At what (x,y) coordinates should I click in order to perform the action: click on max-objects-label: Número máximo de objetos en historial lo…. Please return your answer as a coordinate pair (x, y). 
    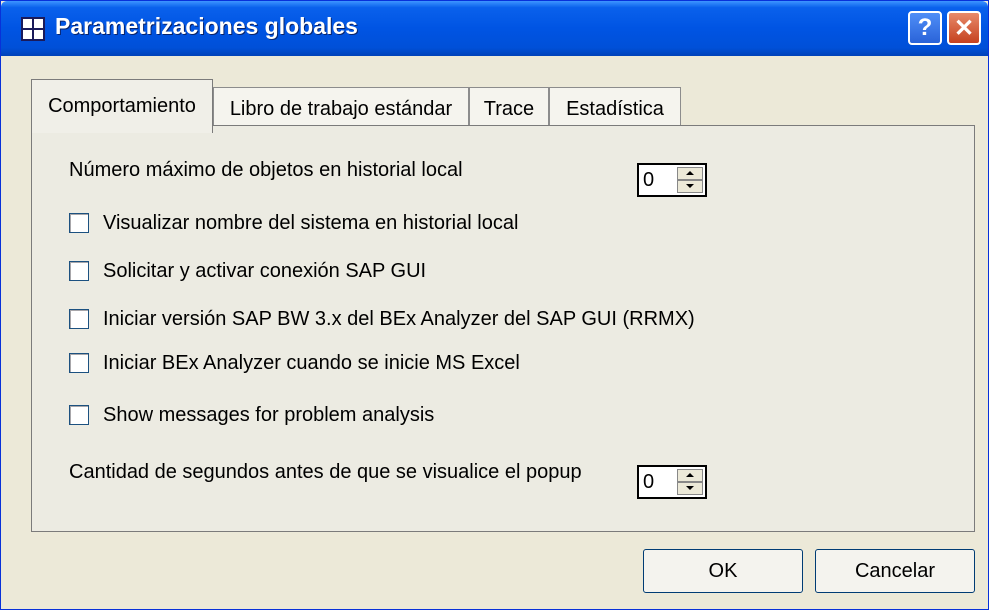
    Looking at the image, I should click on (266, 170).